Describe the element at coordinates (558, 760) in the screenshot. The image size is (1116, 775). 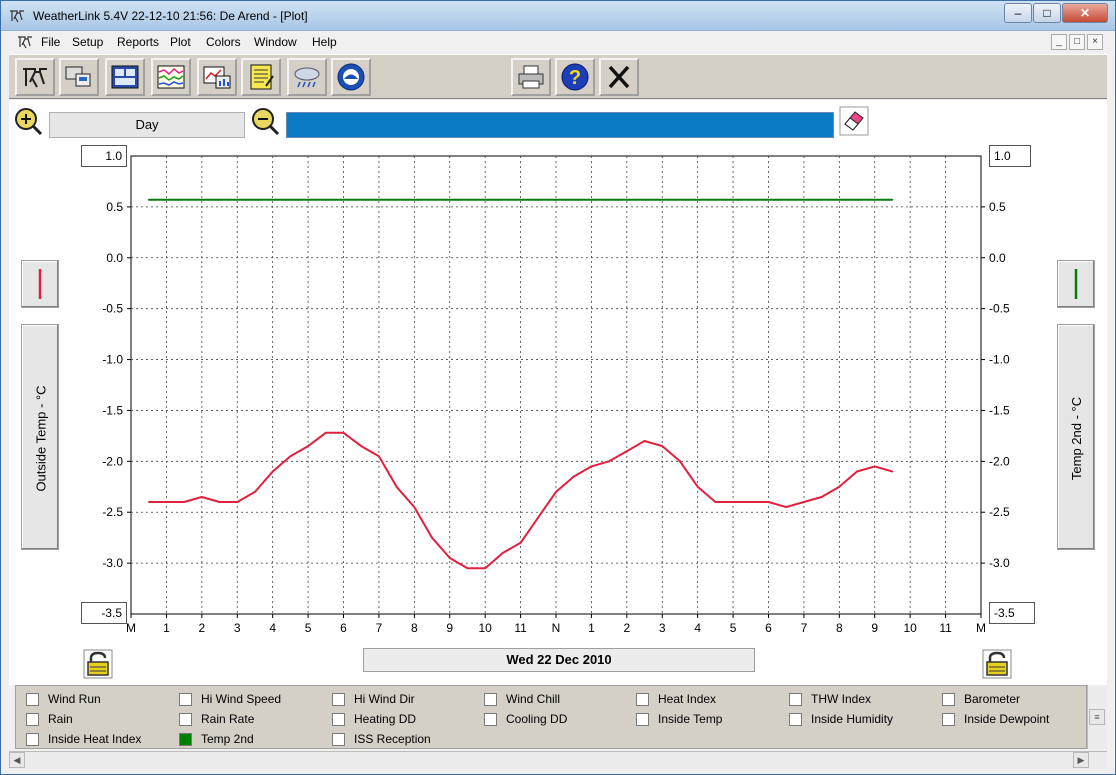
I see `horizontal-scrollbar: ◀ ▶` at that location.